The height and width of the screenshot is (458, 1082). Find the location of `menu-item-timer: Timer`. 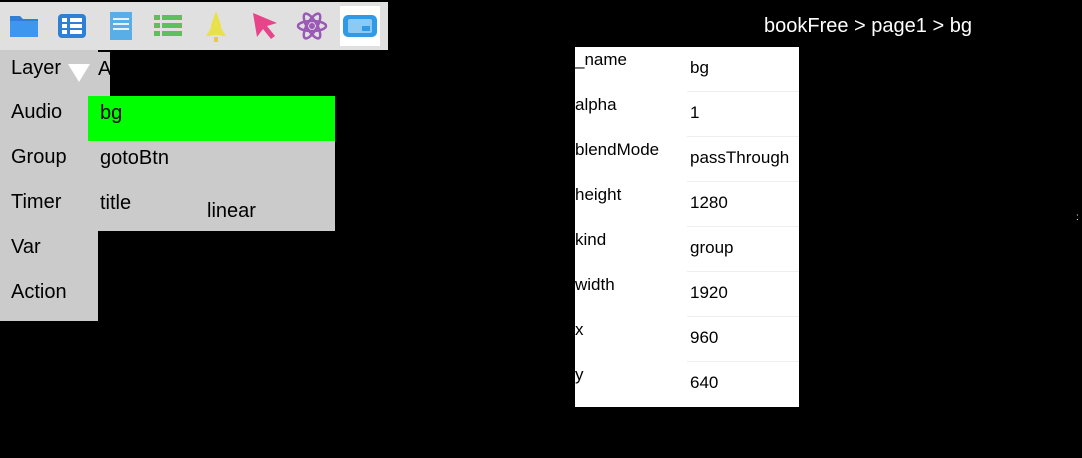

menu-item-timer: Timer is located at coordinates (36, 202).